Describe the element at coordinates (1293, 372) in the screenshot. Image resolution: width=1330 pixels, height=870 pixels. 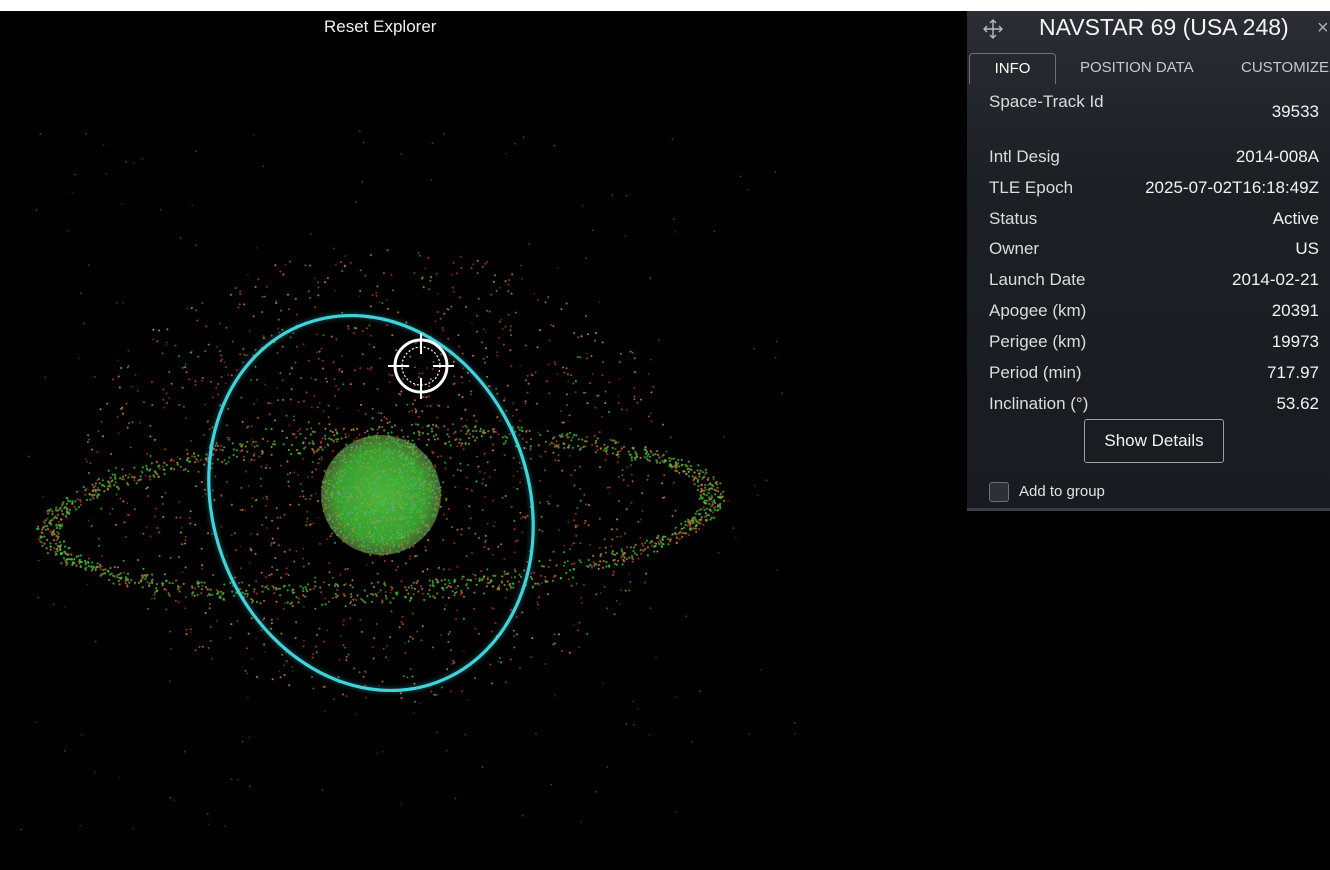
I see `field-value: 717.97` at that location.